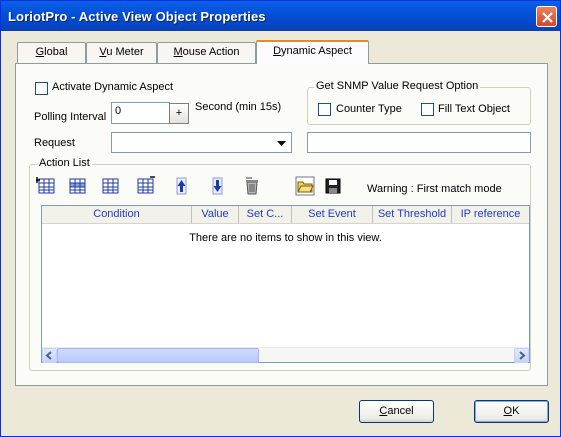 The height and width of the screenshot is (437, 561). Describe the element at coordinates (64, 163) in the screenshot. I see `action-list-group-label: Action List` at that location.